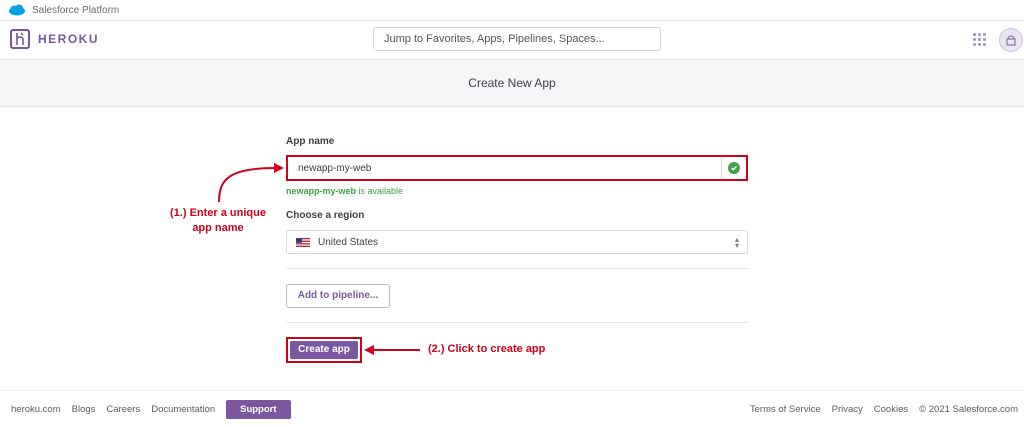 The height and width of the screenshot is (427, 1024). I want to click on footer-link-privacy: Privacy, so click(847, 409).